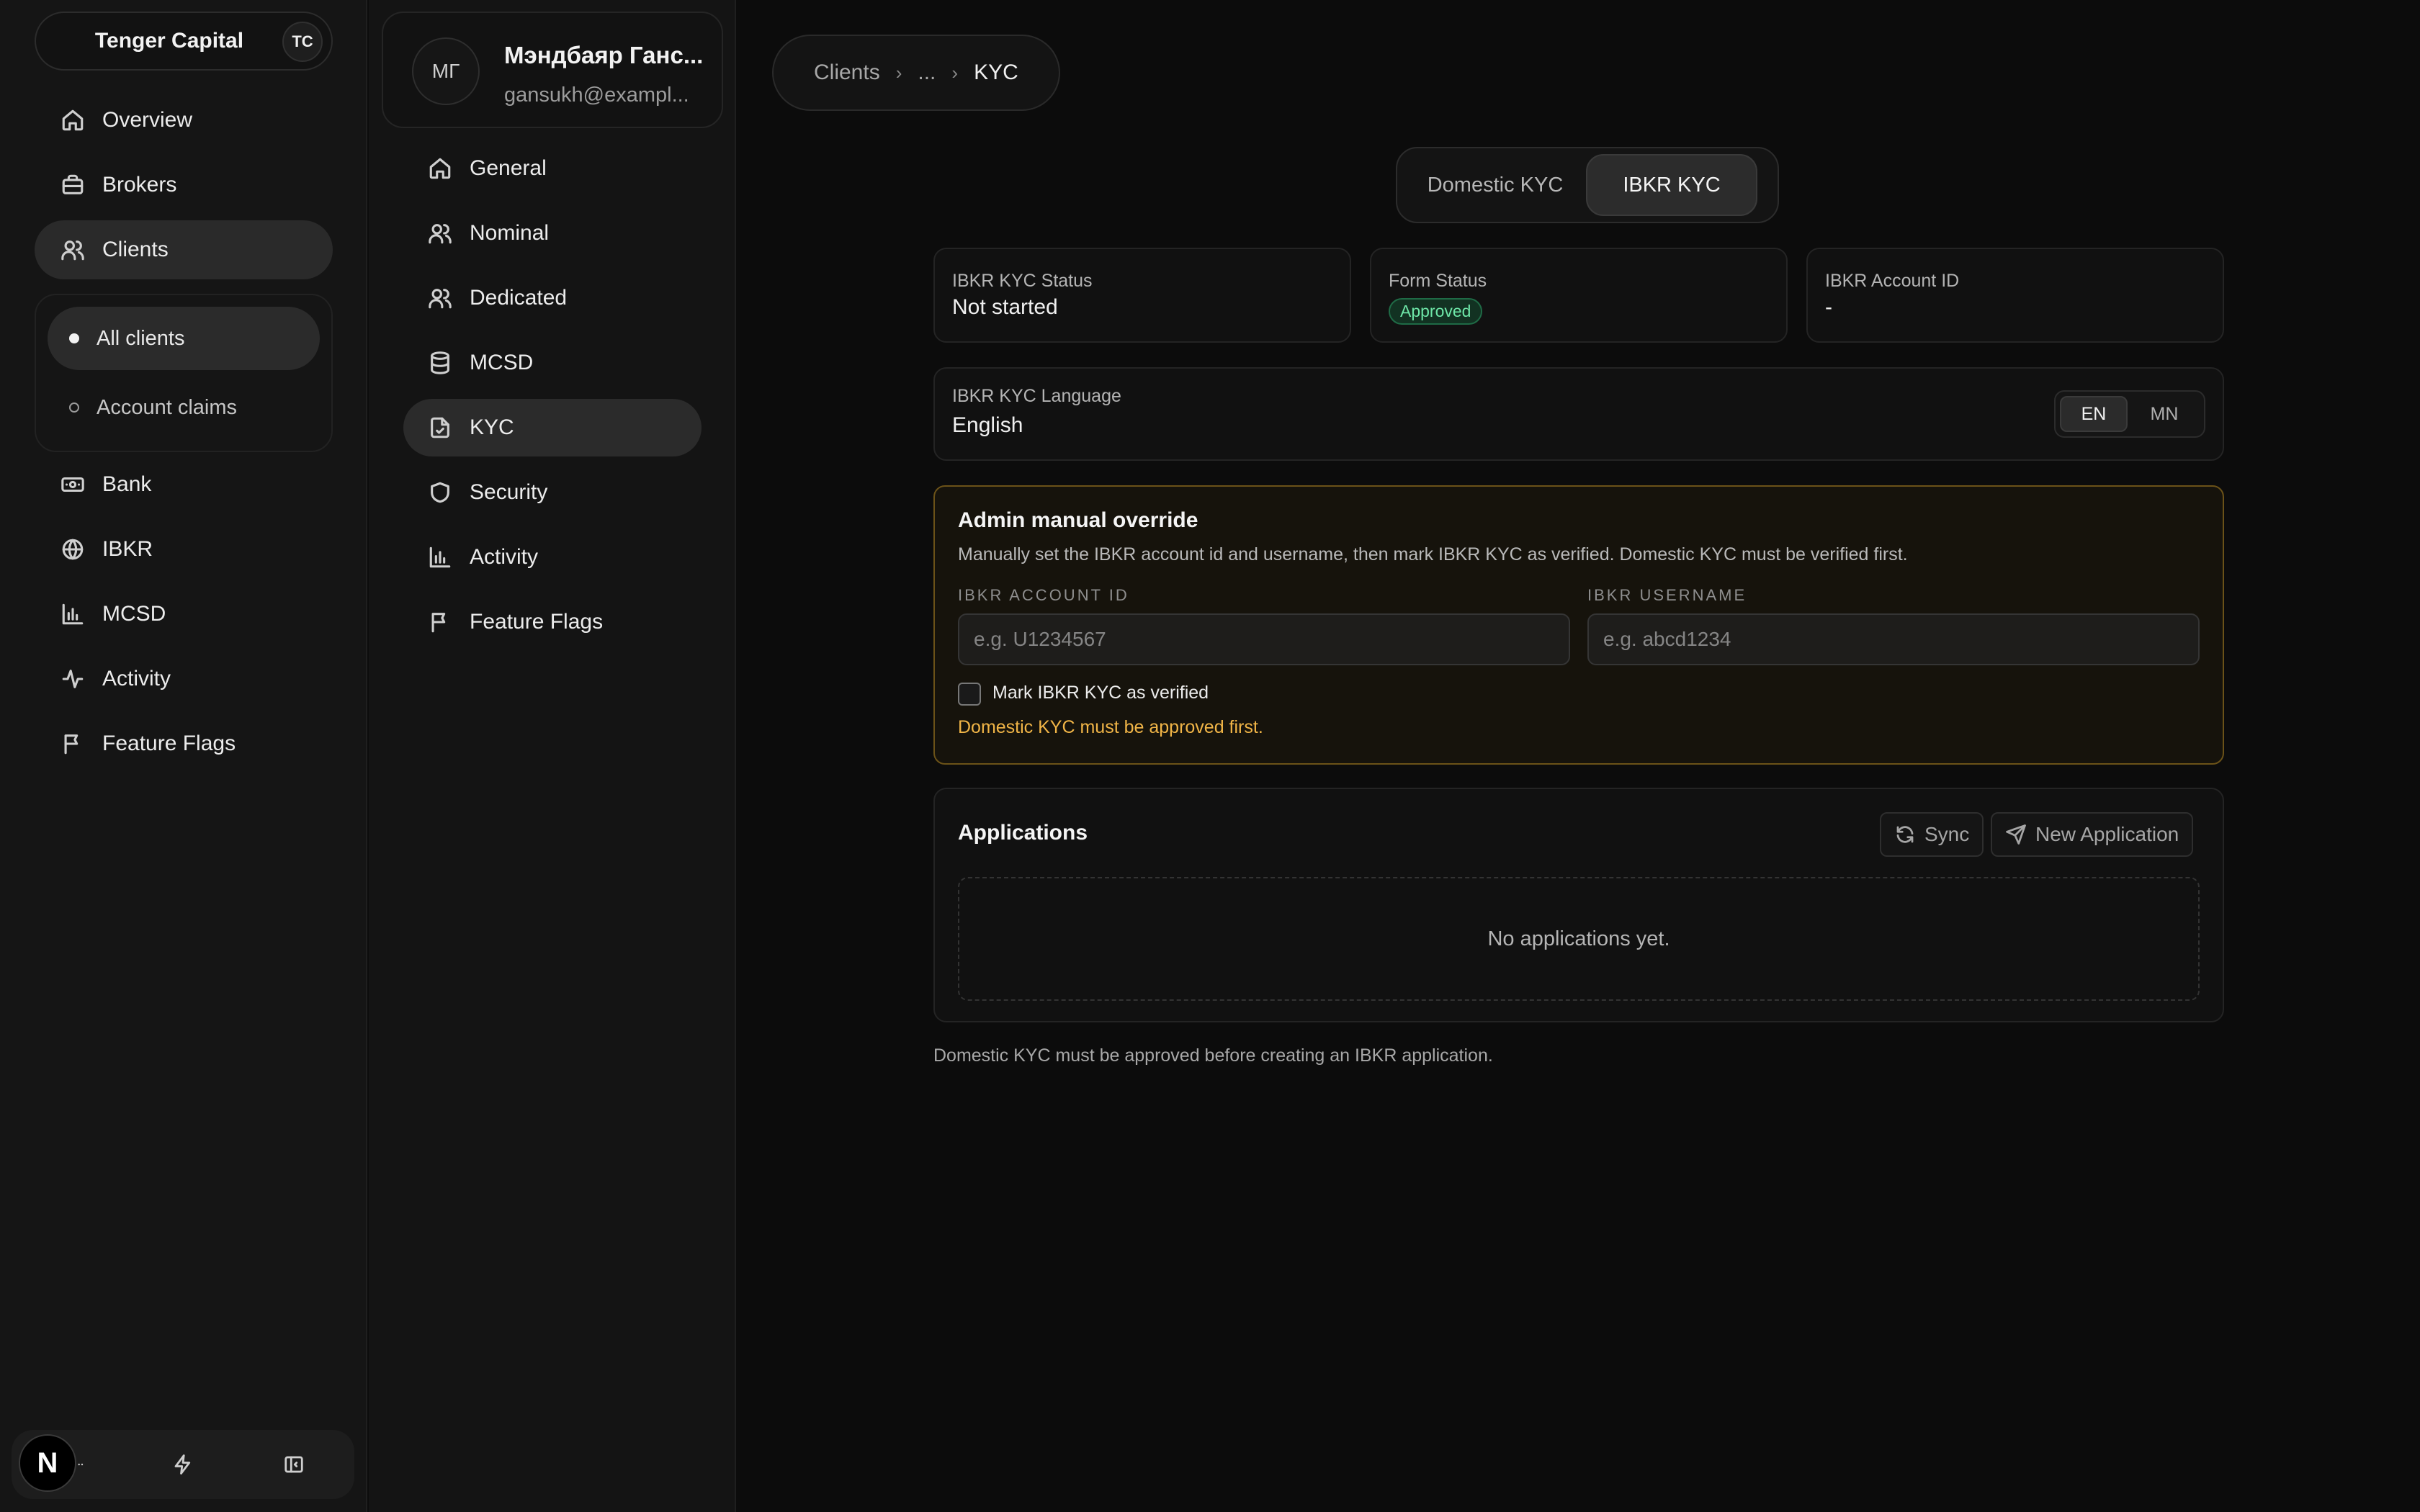 The width and height of the screenshot is (2420, 1512). Describe the element at coordinates (552, 363) in the screenshot. I see `client-nav-mcsd: MCSD` at that location.